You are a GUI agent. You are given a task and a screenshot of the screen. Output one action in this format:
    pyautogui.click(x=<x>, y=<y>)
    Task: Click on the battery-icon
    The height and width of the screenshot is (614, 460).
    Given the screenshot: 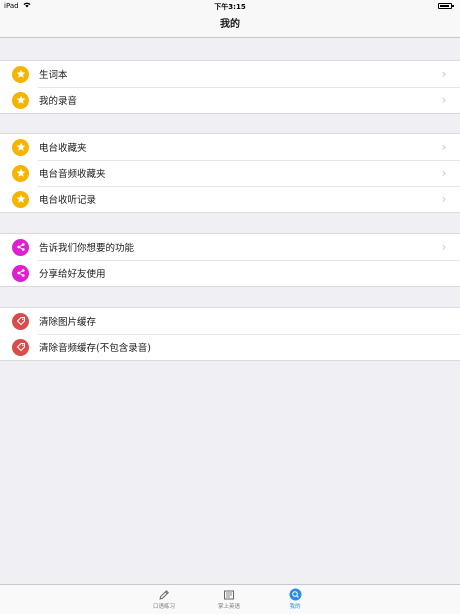 What is the action you would take?
    pyautogui.click(x=446, y=6)
    